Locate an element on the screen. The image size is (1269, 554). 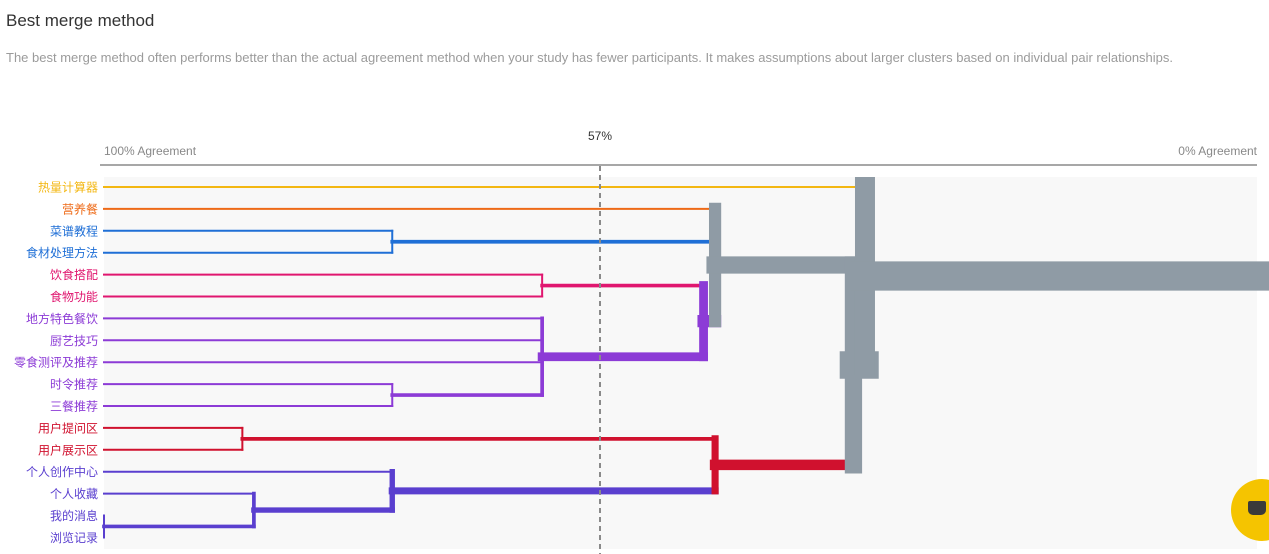
leaf-label: 零食测评及推荐 is located at coordinates (56, 362).